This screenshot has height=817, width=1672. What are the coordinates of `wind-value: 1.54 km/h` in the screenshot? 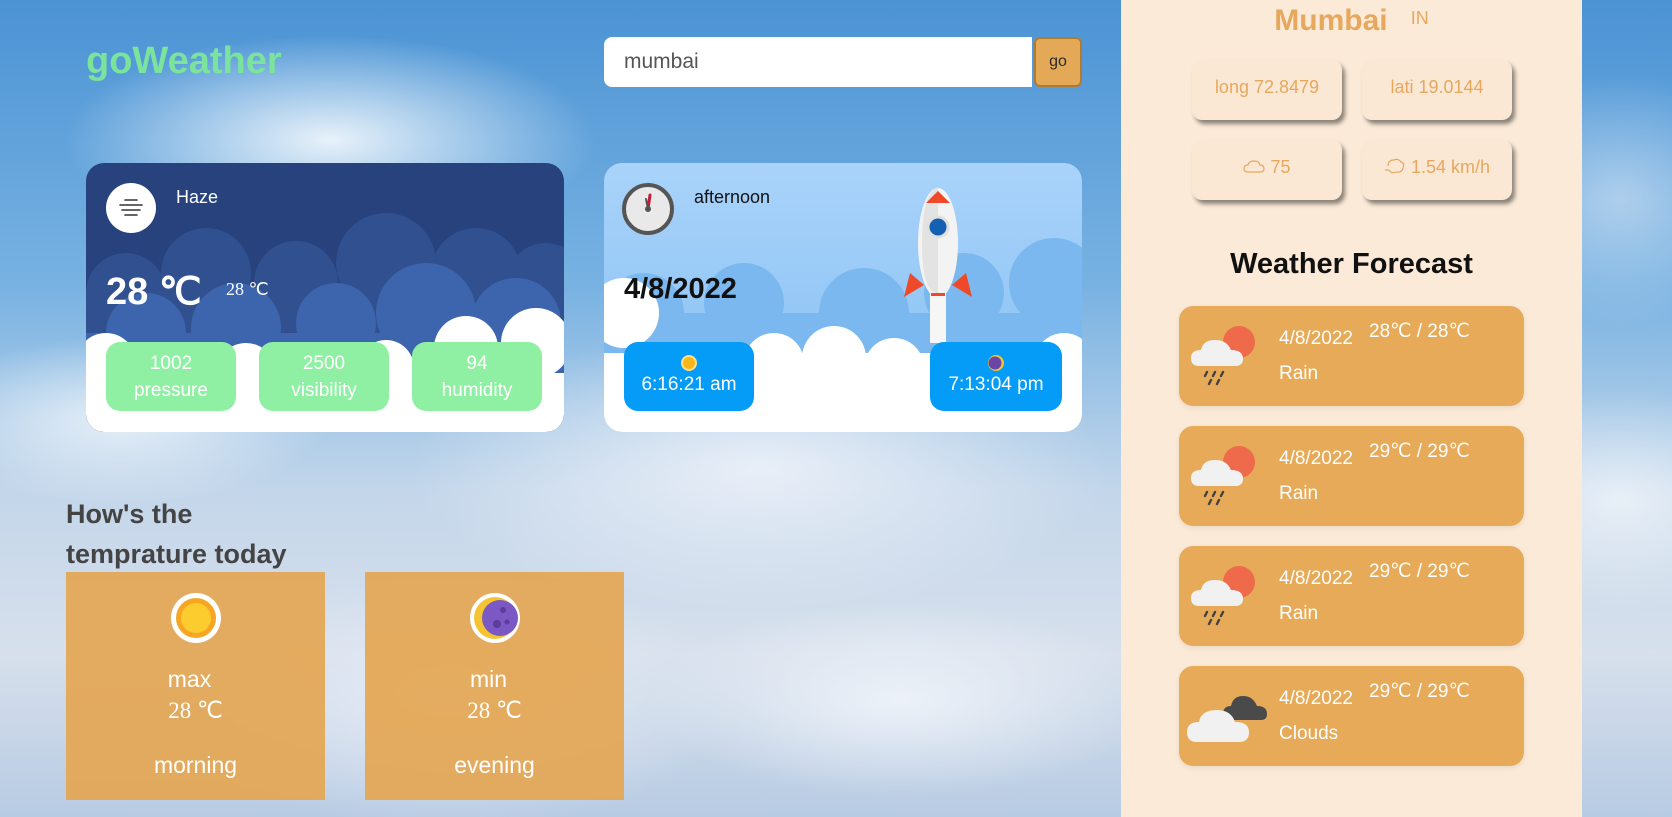 It's located at (1450, 167).